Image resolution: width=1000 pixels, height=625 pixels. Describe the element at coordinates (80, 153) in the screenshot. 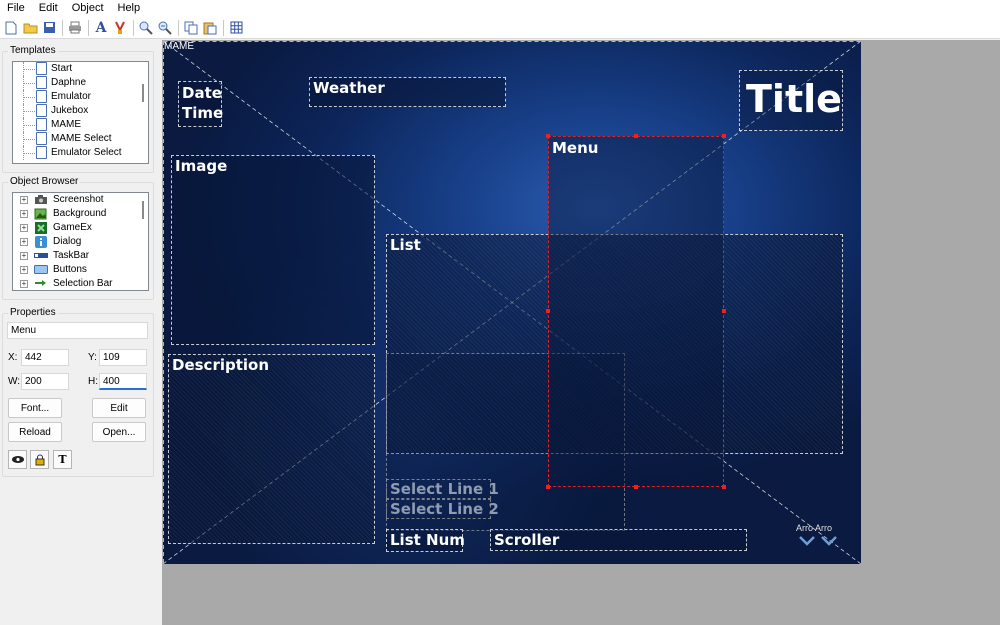

I see `list-item: Emulator Select` at that location.